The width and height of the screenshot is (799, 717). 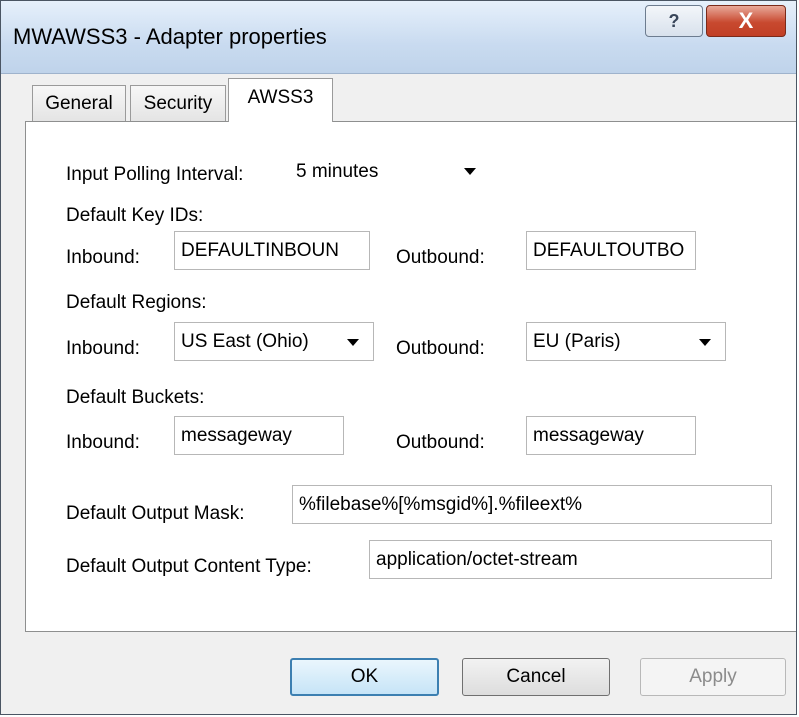 What do you see at coordinates (390, 171) in the screenshot?
I see `polling-interval-select: 5 minutes` at bounding box center [390, 171].